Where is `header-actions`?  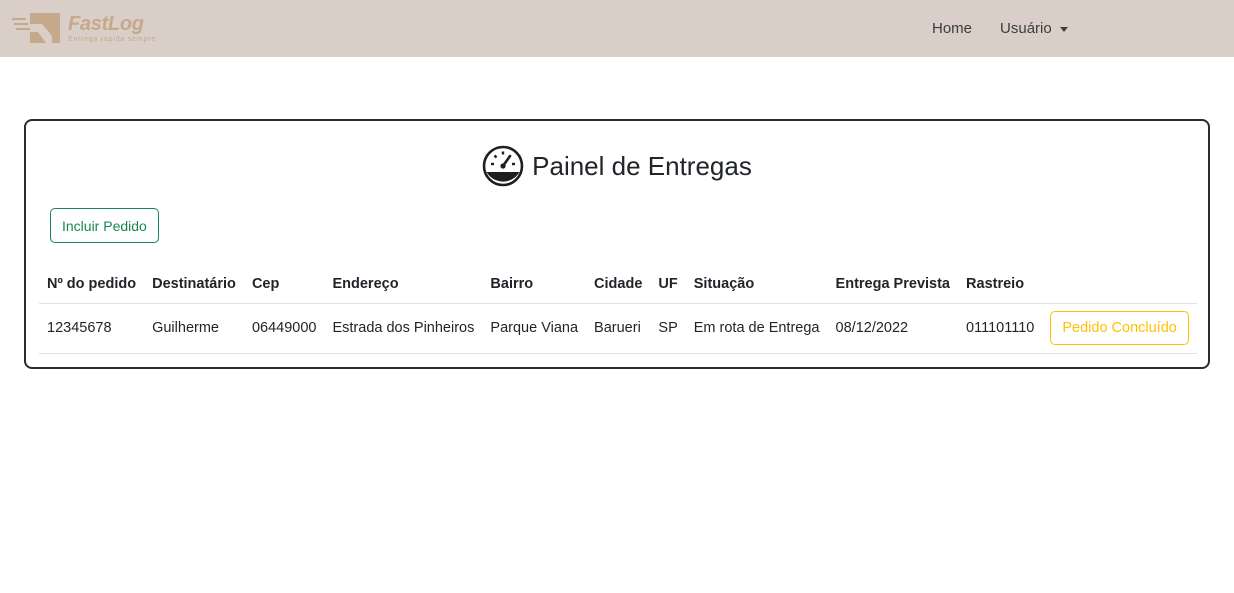 header-actions is located at coordinates (1119, 284).